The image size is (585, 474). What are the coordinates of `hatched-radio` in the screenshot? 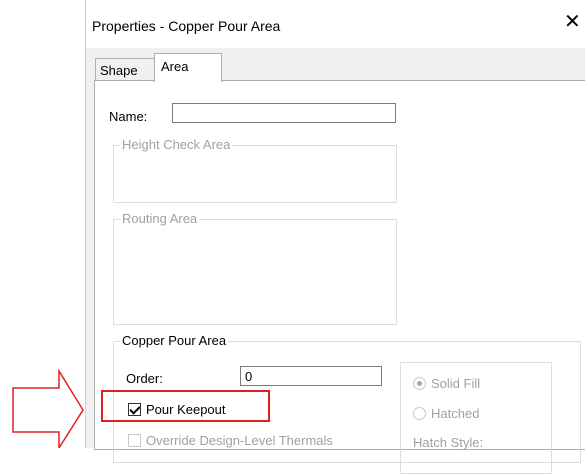 It's located at (419, 413).